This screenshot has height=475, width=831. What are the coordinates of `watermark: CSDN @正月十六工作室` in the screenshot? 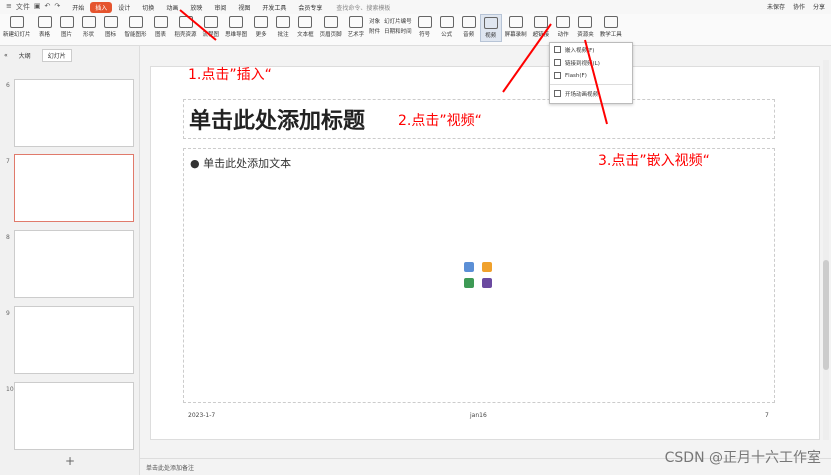 It's located at (742, 458).